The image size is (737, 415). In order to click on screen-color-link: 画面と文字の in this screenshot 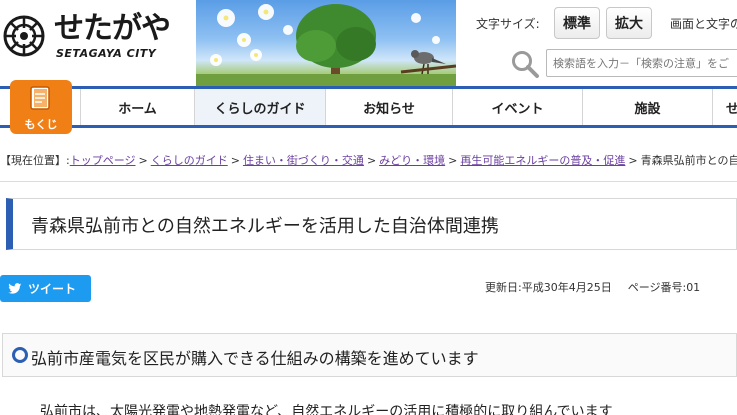, I will do `click(703, 23)`.